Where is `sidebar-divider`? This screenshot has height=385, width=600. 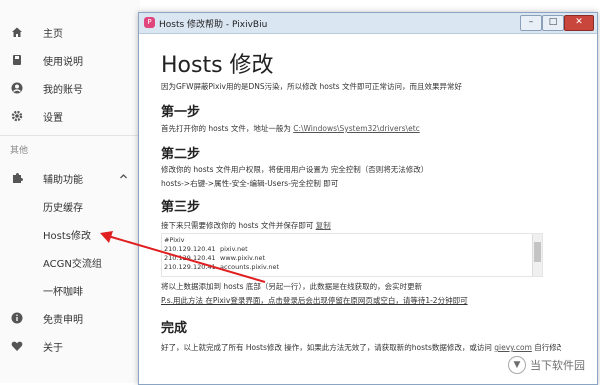
sidebar-divider is located at coordinates (70, 135).